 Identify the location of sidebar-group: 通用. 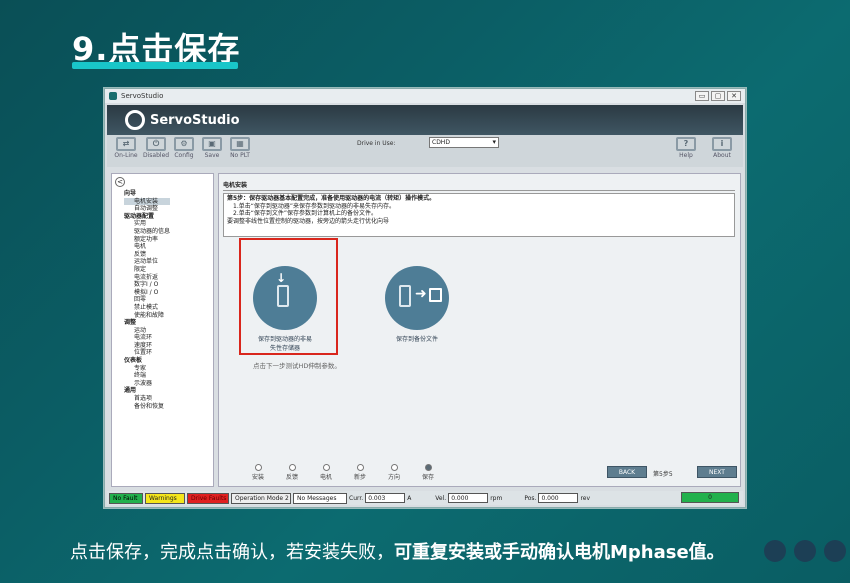
(147, 391).